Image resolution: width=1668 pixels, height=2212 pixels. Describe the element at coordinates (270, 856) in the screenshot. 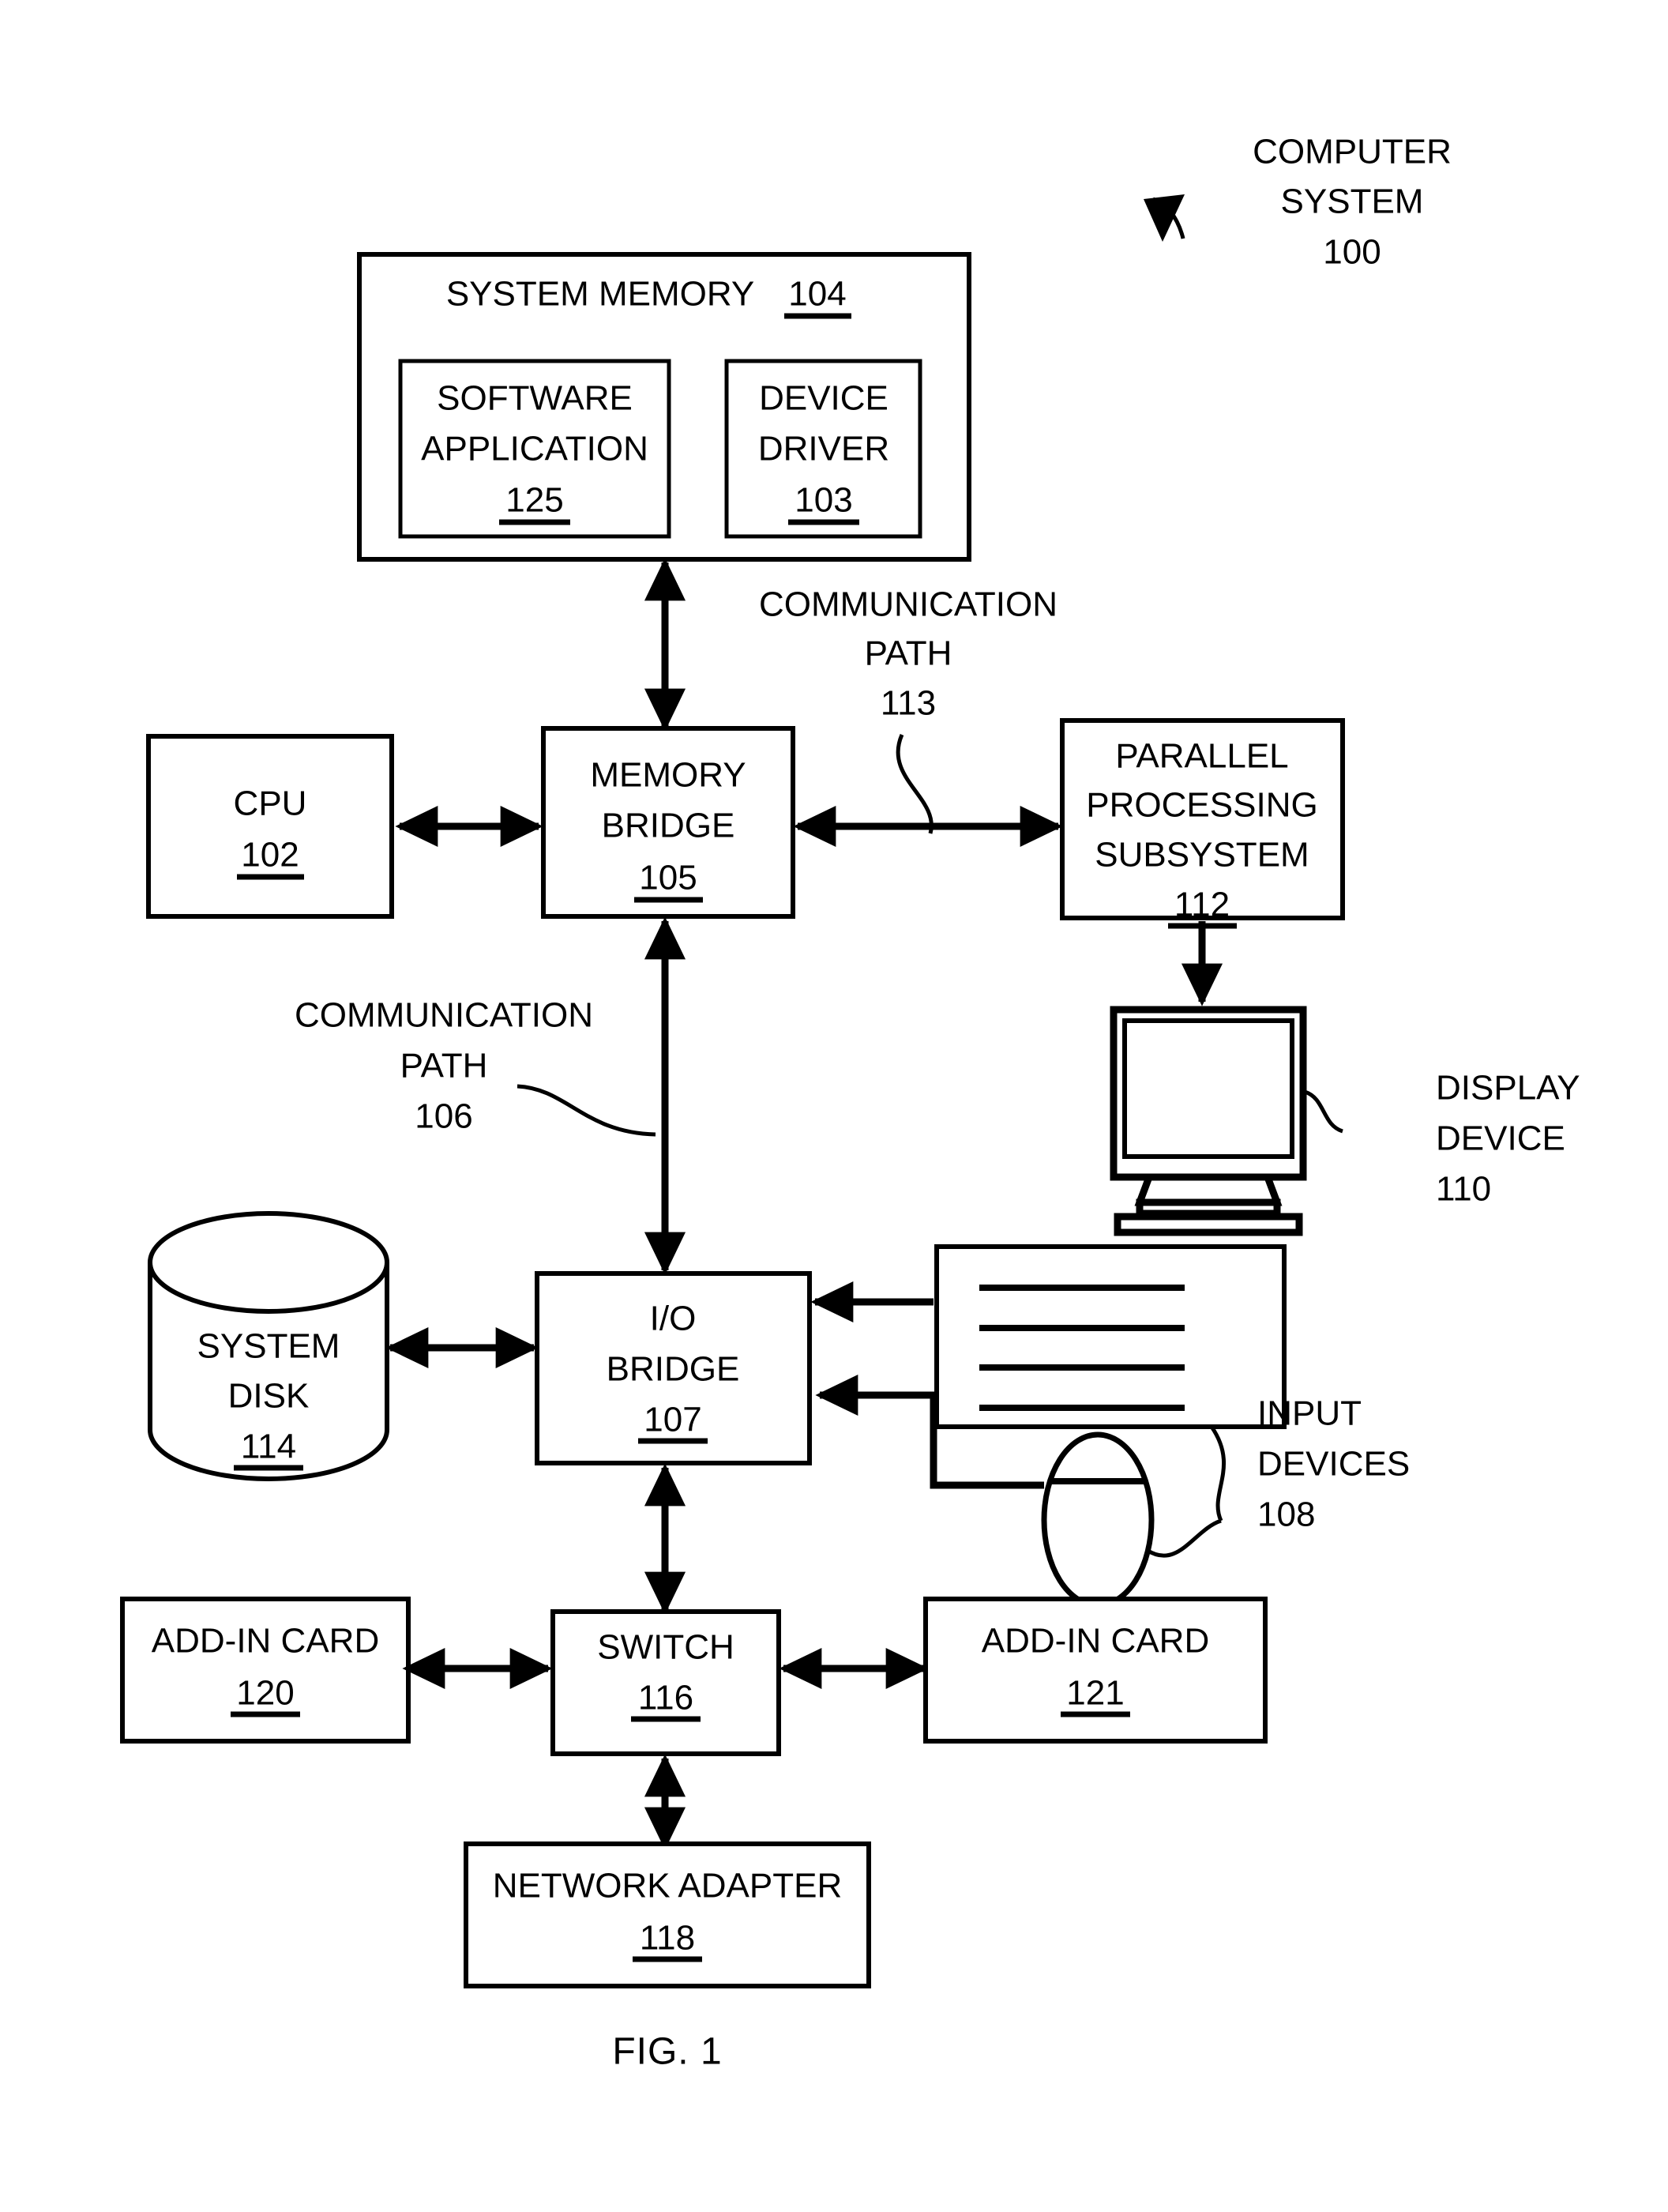

I see `cpu-ref: 102` at that location.